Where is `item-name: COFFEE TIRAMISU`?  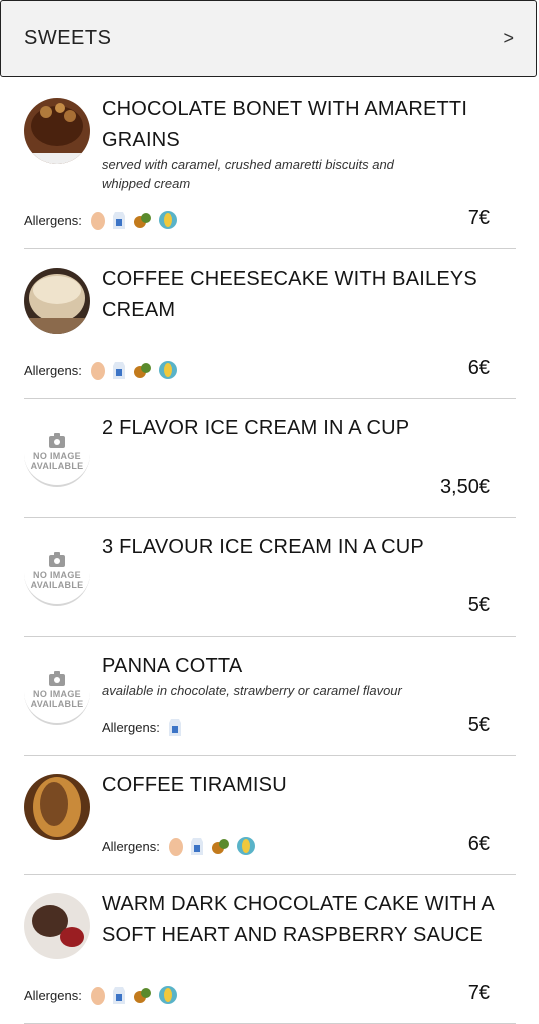 item-name: COFFEE TIRAMISU is located at coordinates (194, 785).